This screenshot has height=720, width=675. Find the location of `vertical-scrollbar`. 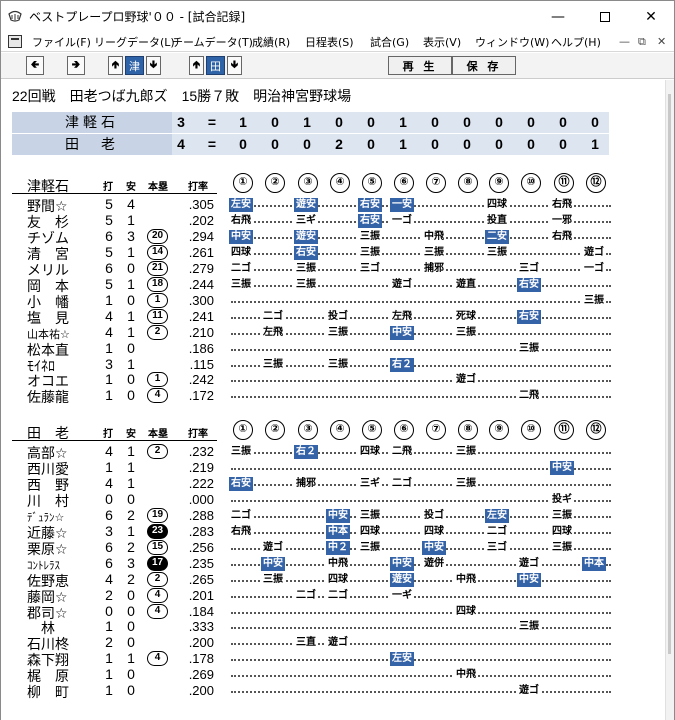

vertical-scrollbar is located at coordinates (669, 400).